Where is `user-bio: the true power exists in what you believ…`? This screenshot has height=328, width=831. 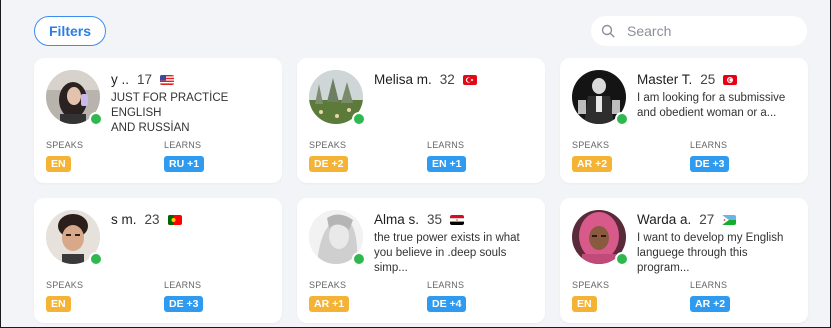
user-bio: the true power exists in what you believ… is located at coordinates (456, 253).